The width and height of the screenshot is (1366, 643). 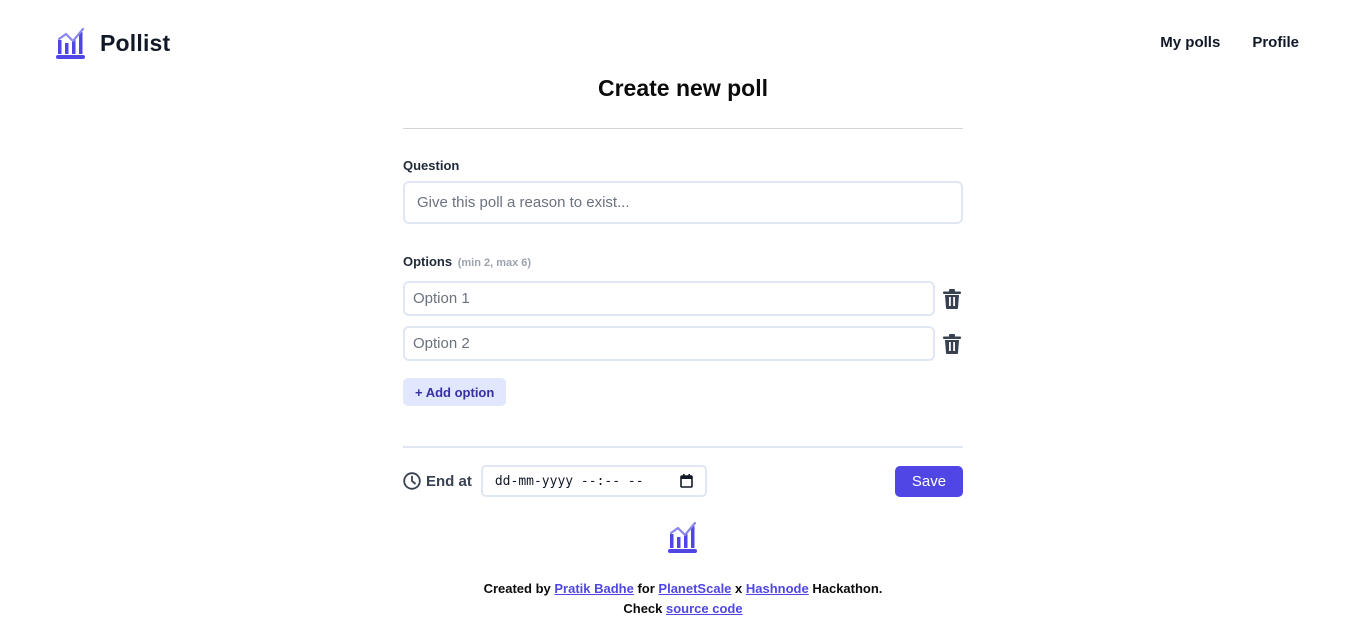 I want to click on page-title: Create new poll, so click(x=683, y=88).